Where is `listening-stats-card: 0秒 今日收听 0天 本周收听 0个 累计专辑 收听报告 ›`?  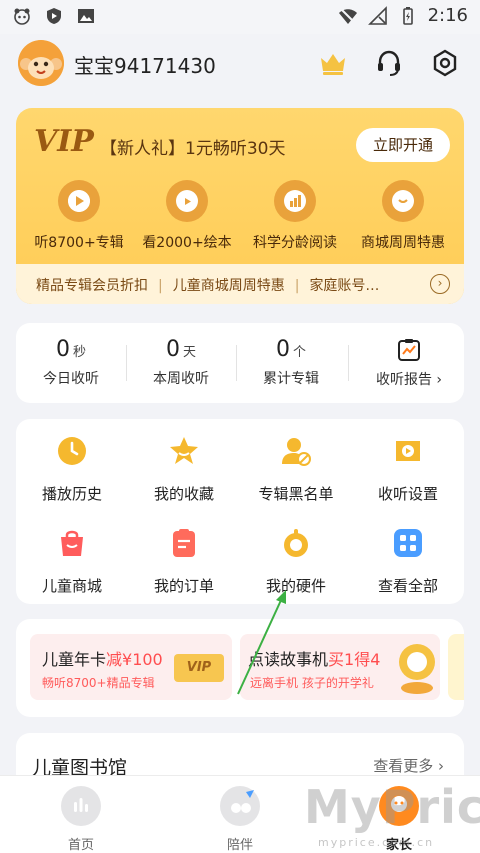 listening-stats-card: 0秒 今日收听 0天 本周收听 0个 累计专辑 收听报告 › is located at coordinates (240, 363).